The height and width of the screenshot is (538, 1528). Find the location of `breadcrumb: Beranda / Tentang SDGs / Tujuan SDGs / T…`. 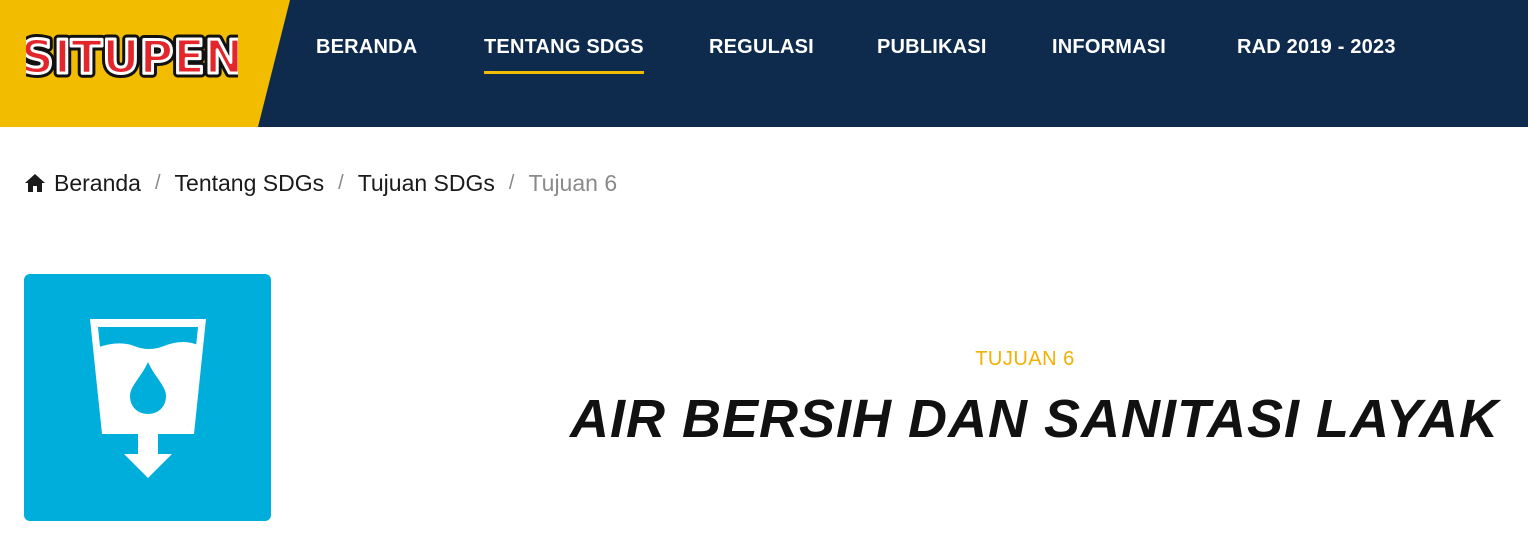

breadcrumb: Beranda / Tentang SDGs / Tujuan SDGs / T… is located at coordinates (320, 183).